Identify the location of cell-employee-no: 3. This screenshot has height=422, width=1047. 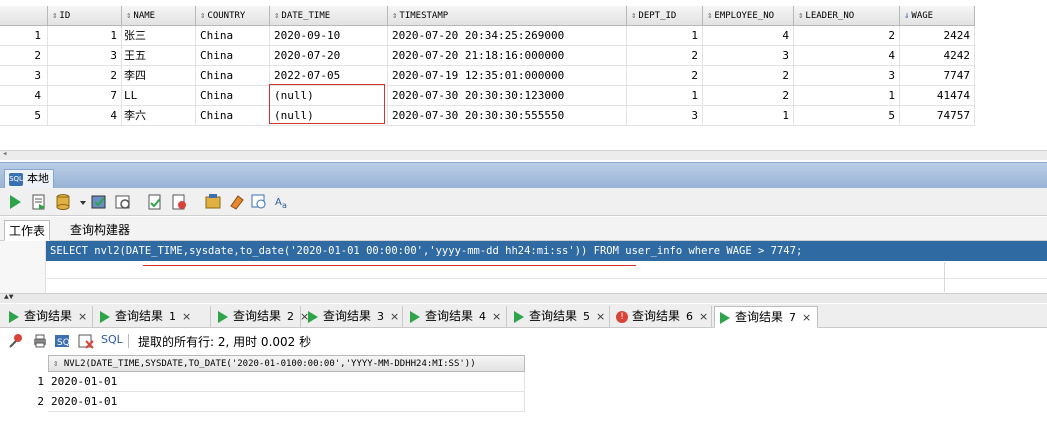
(748, 56).